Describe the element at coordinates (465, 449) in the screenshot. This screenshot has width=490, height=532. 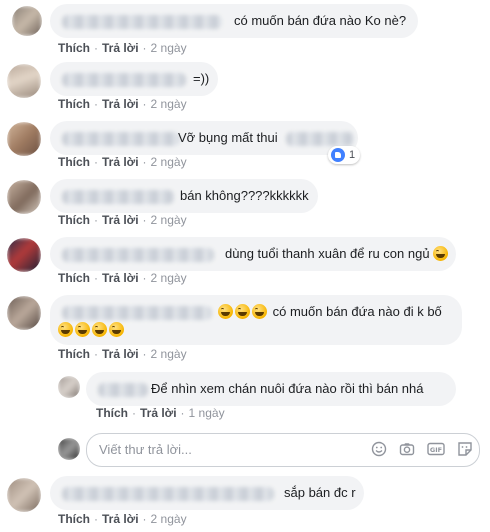
I see `sticker-icon` at that location.